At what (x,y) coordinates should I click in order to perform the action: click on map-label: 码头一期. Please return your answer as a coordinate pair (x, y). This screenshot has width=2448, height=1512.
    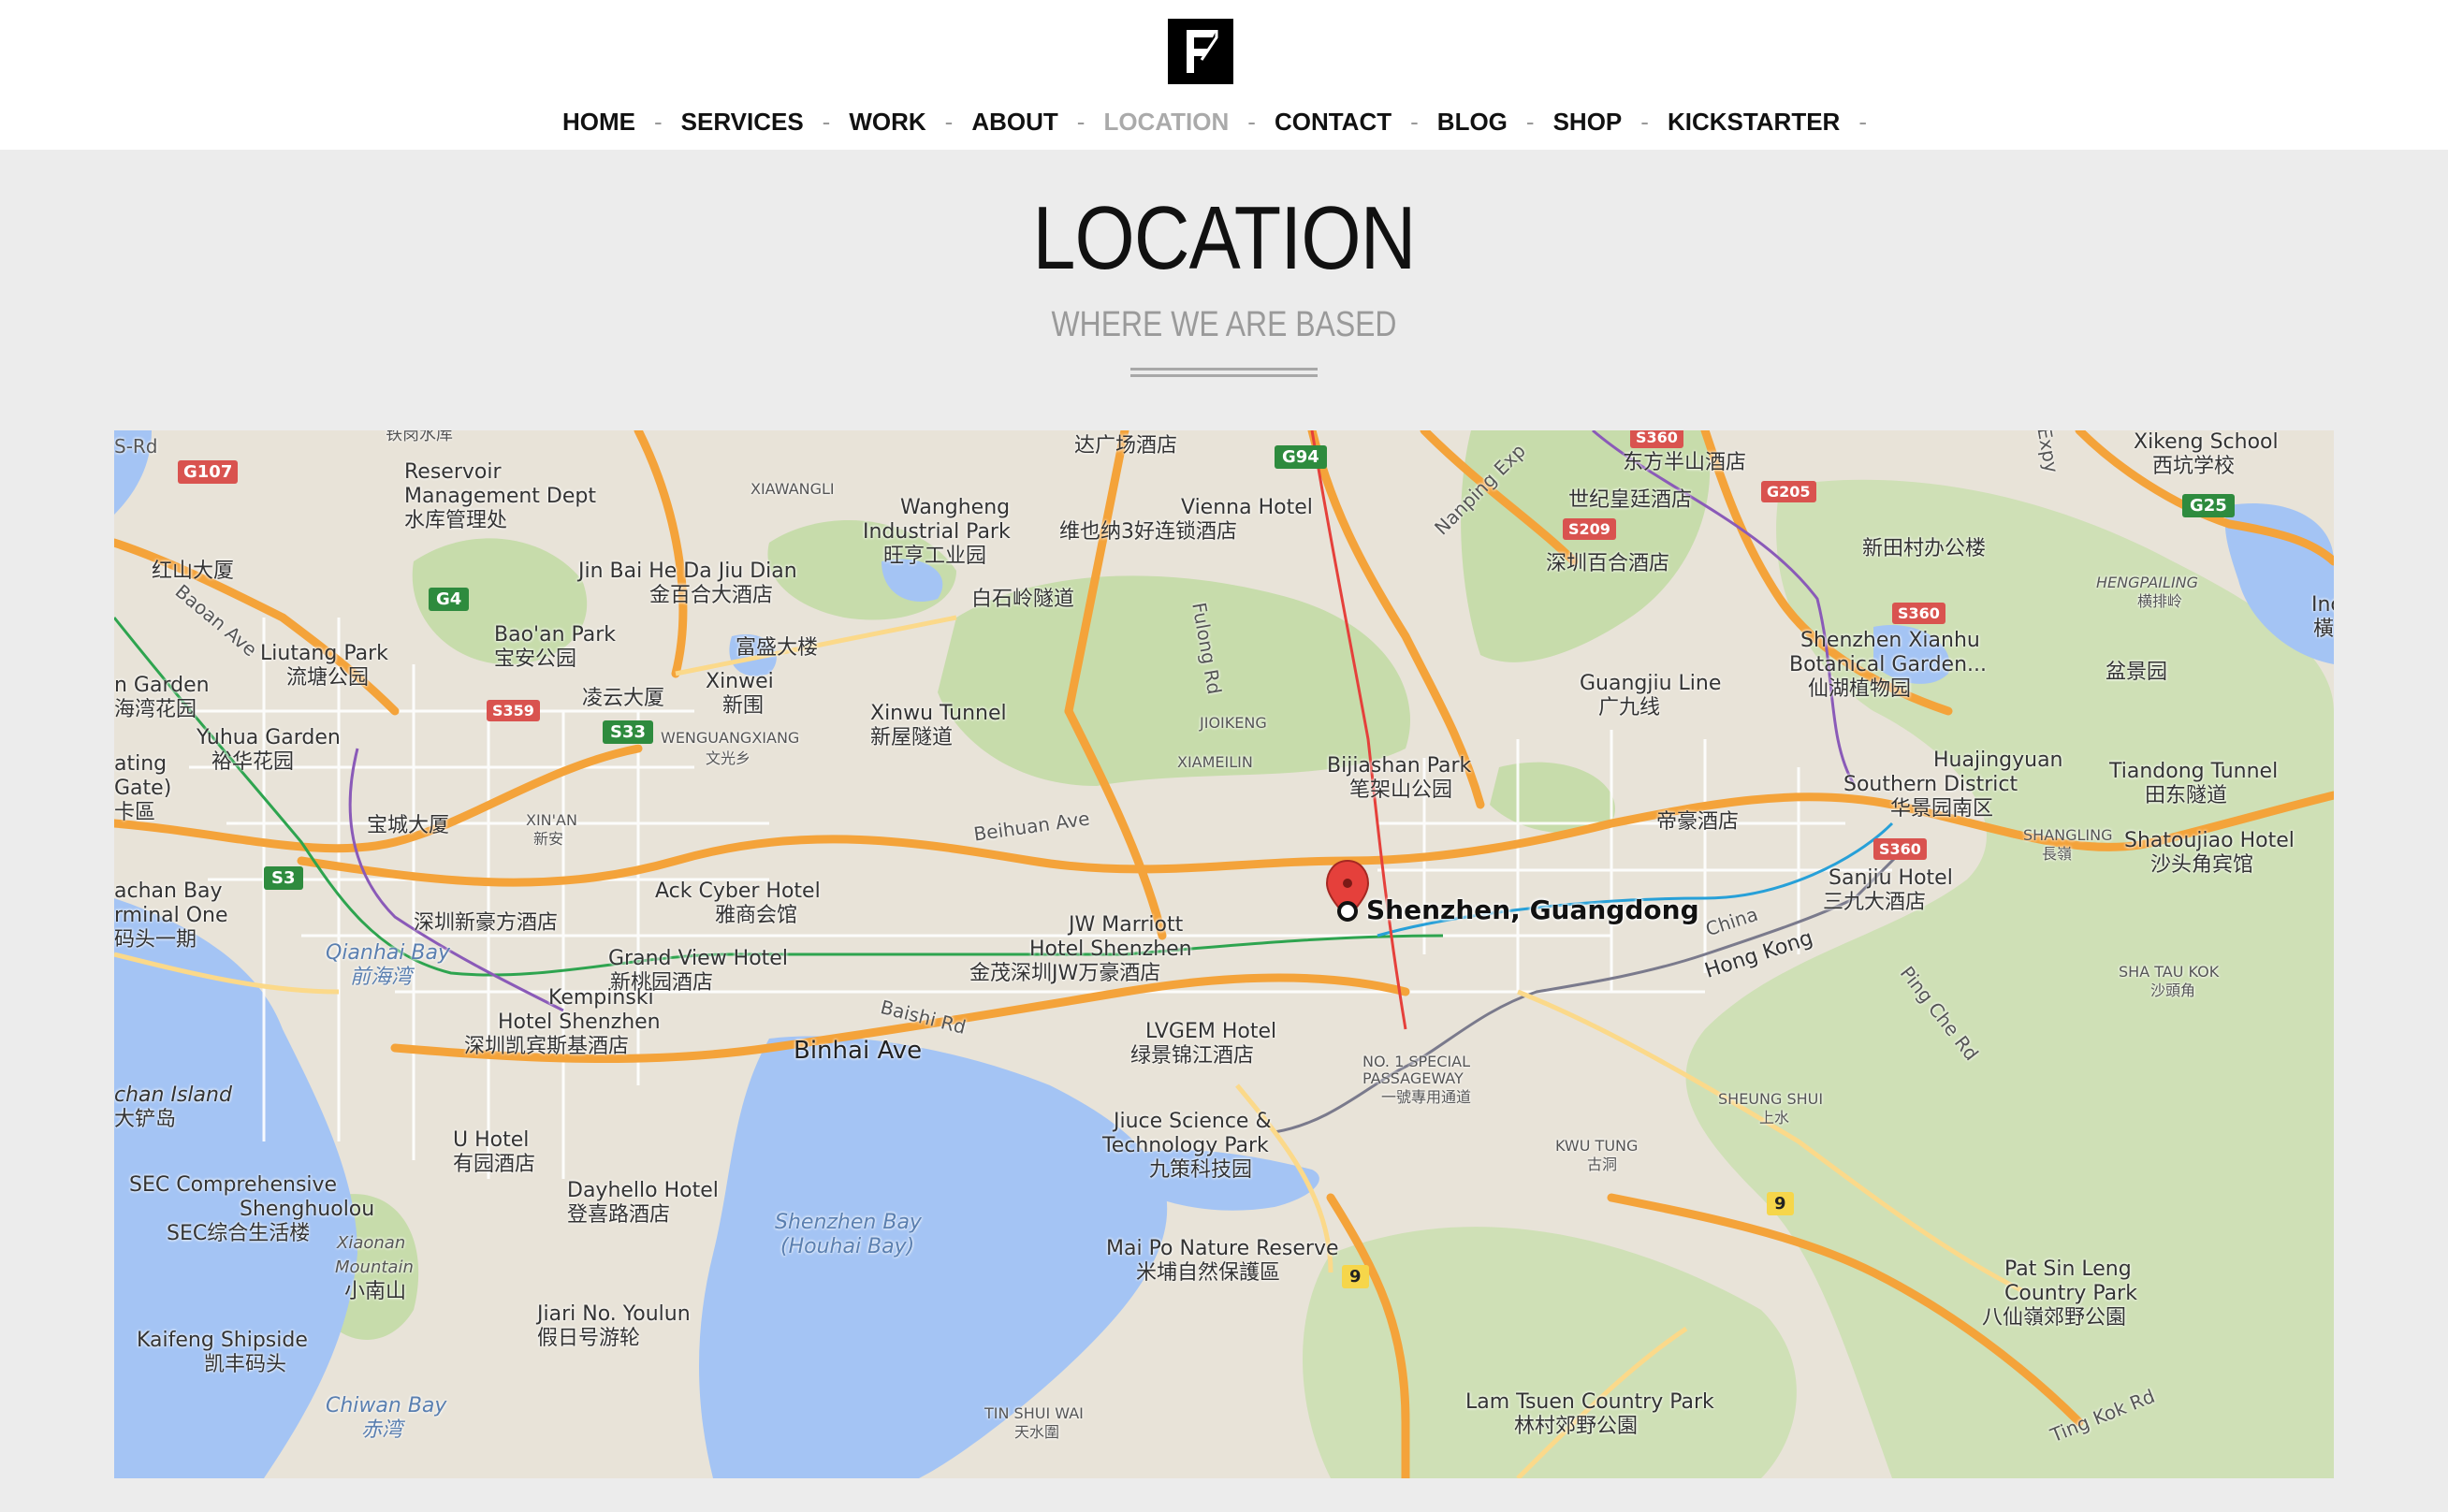
    Looking at the image, I should click on (155, 940).